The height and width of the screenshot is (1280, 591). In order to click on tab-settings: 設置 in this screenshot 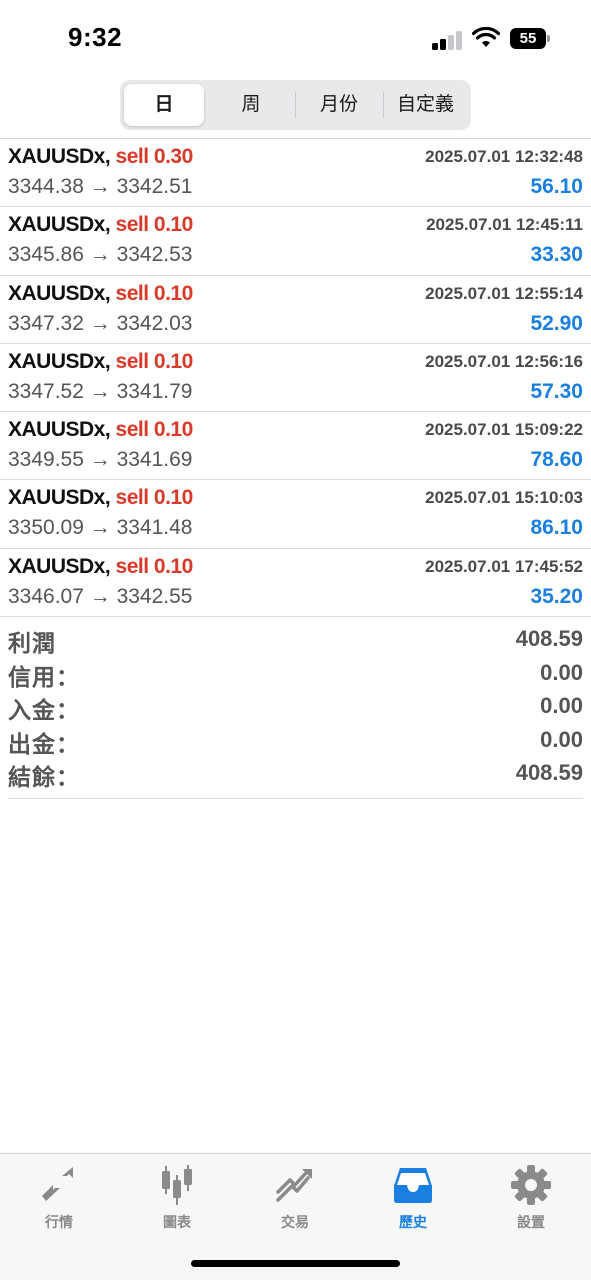, I will do `click(531, 1197)`.